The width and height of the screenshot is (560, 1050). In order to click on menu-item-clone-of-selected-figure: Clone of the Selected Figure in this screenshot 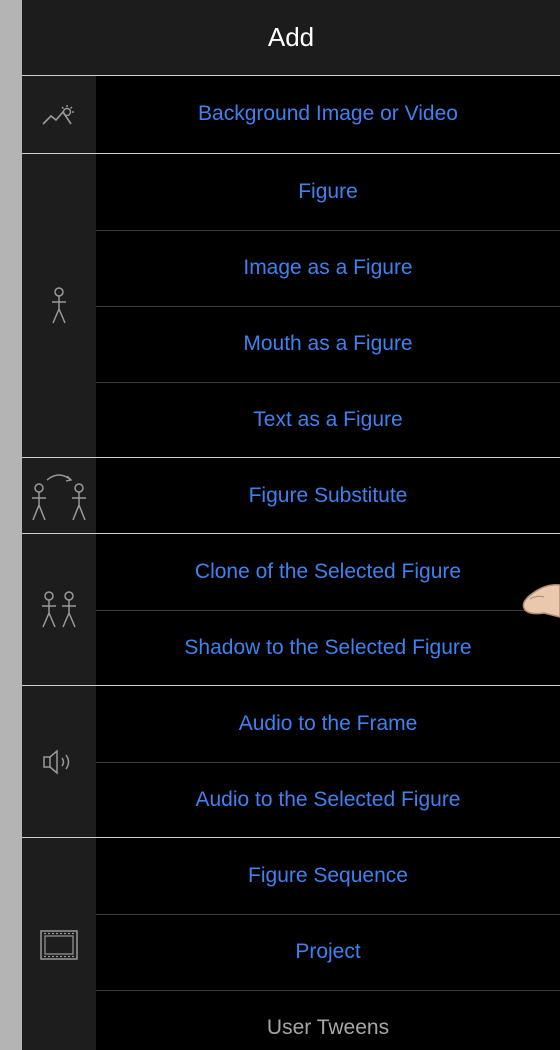, I will do `click(328, 572)`.